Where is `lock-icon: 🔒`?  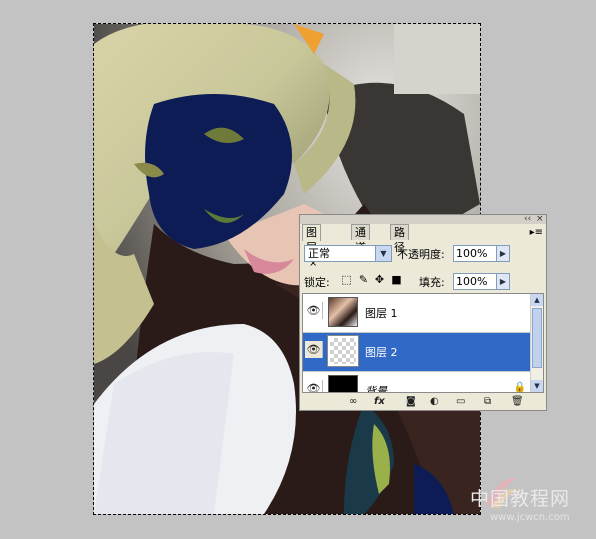 lock-icon: 🔒 is located at coordinates (519, 387).